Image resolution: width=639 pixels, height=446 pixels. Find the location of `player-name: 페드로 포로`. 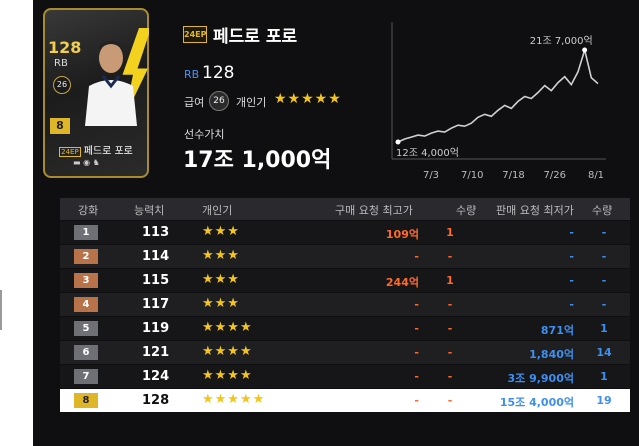

player-name: 페드로 포로 is located at coordinates (255, 37).